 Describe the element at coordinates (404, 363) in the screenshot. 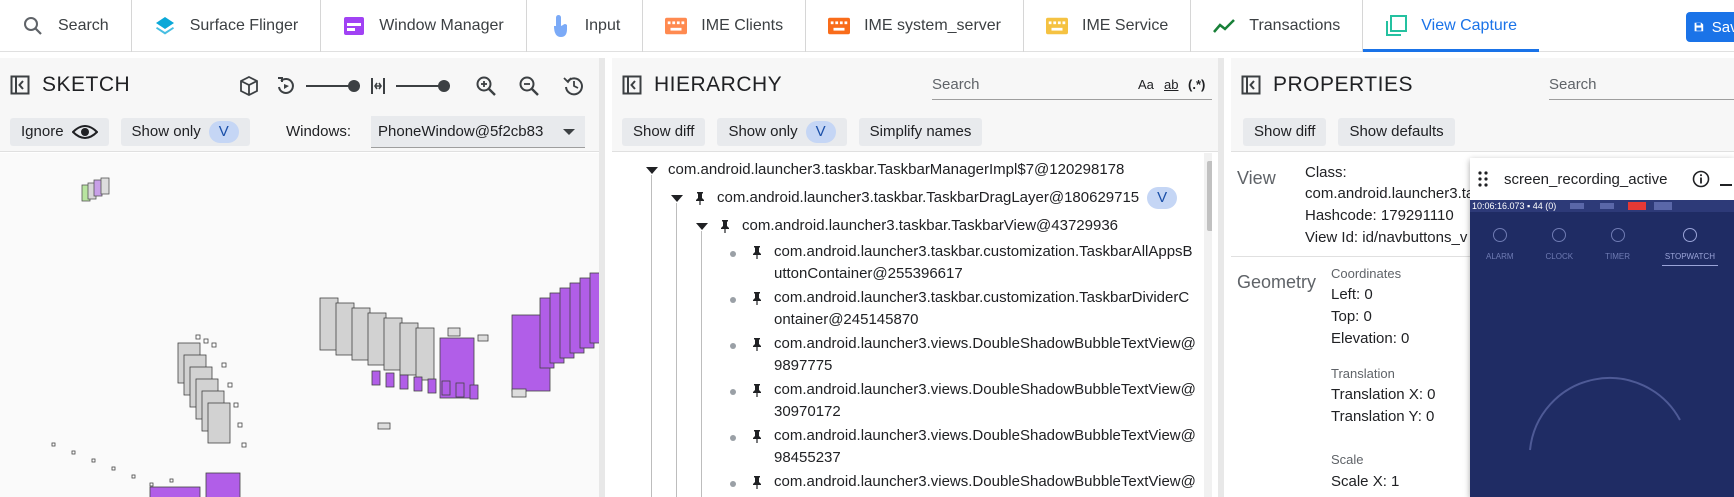

I see `mid-view-rects` at that location.